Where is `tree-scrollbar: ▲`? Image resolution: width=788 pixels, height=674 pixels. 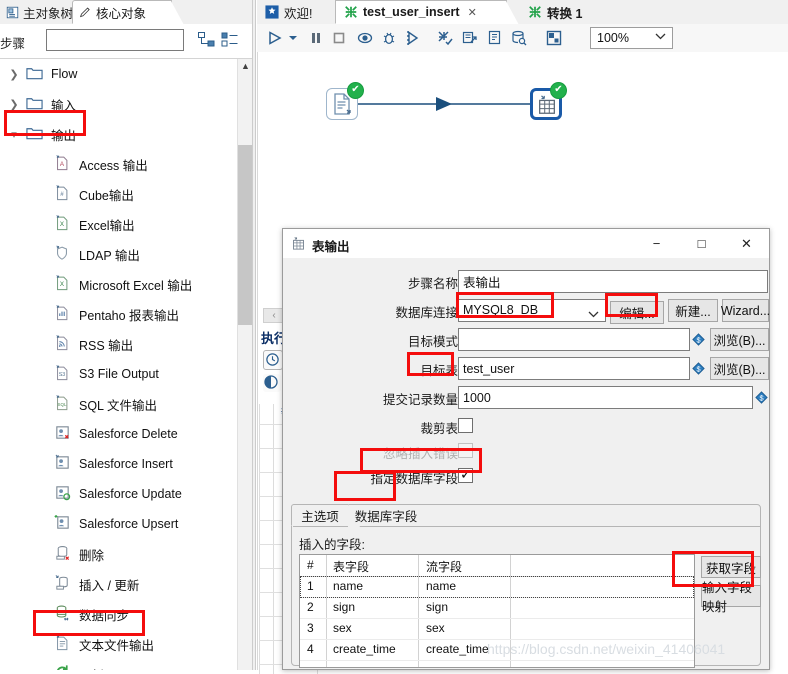
tree-scrollbar: ▲ is located at coordinates (245, 364).